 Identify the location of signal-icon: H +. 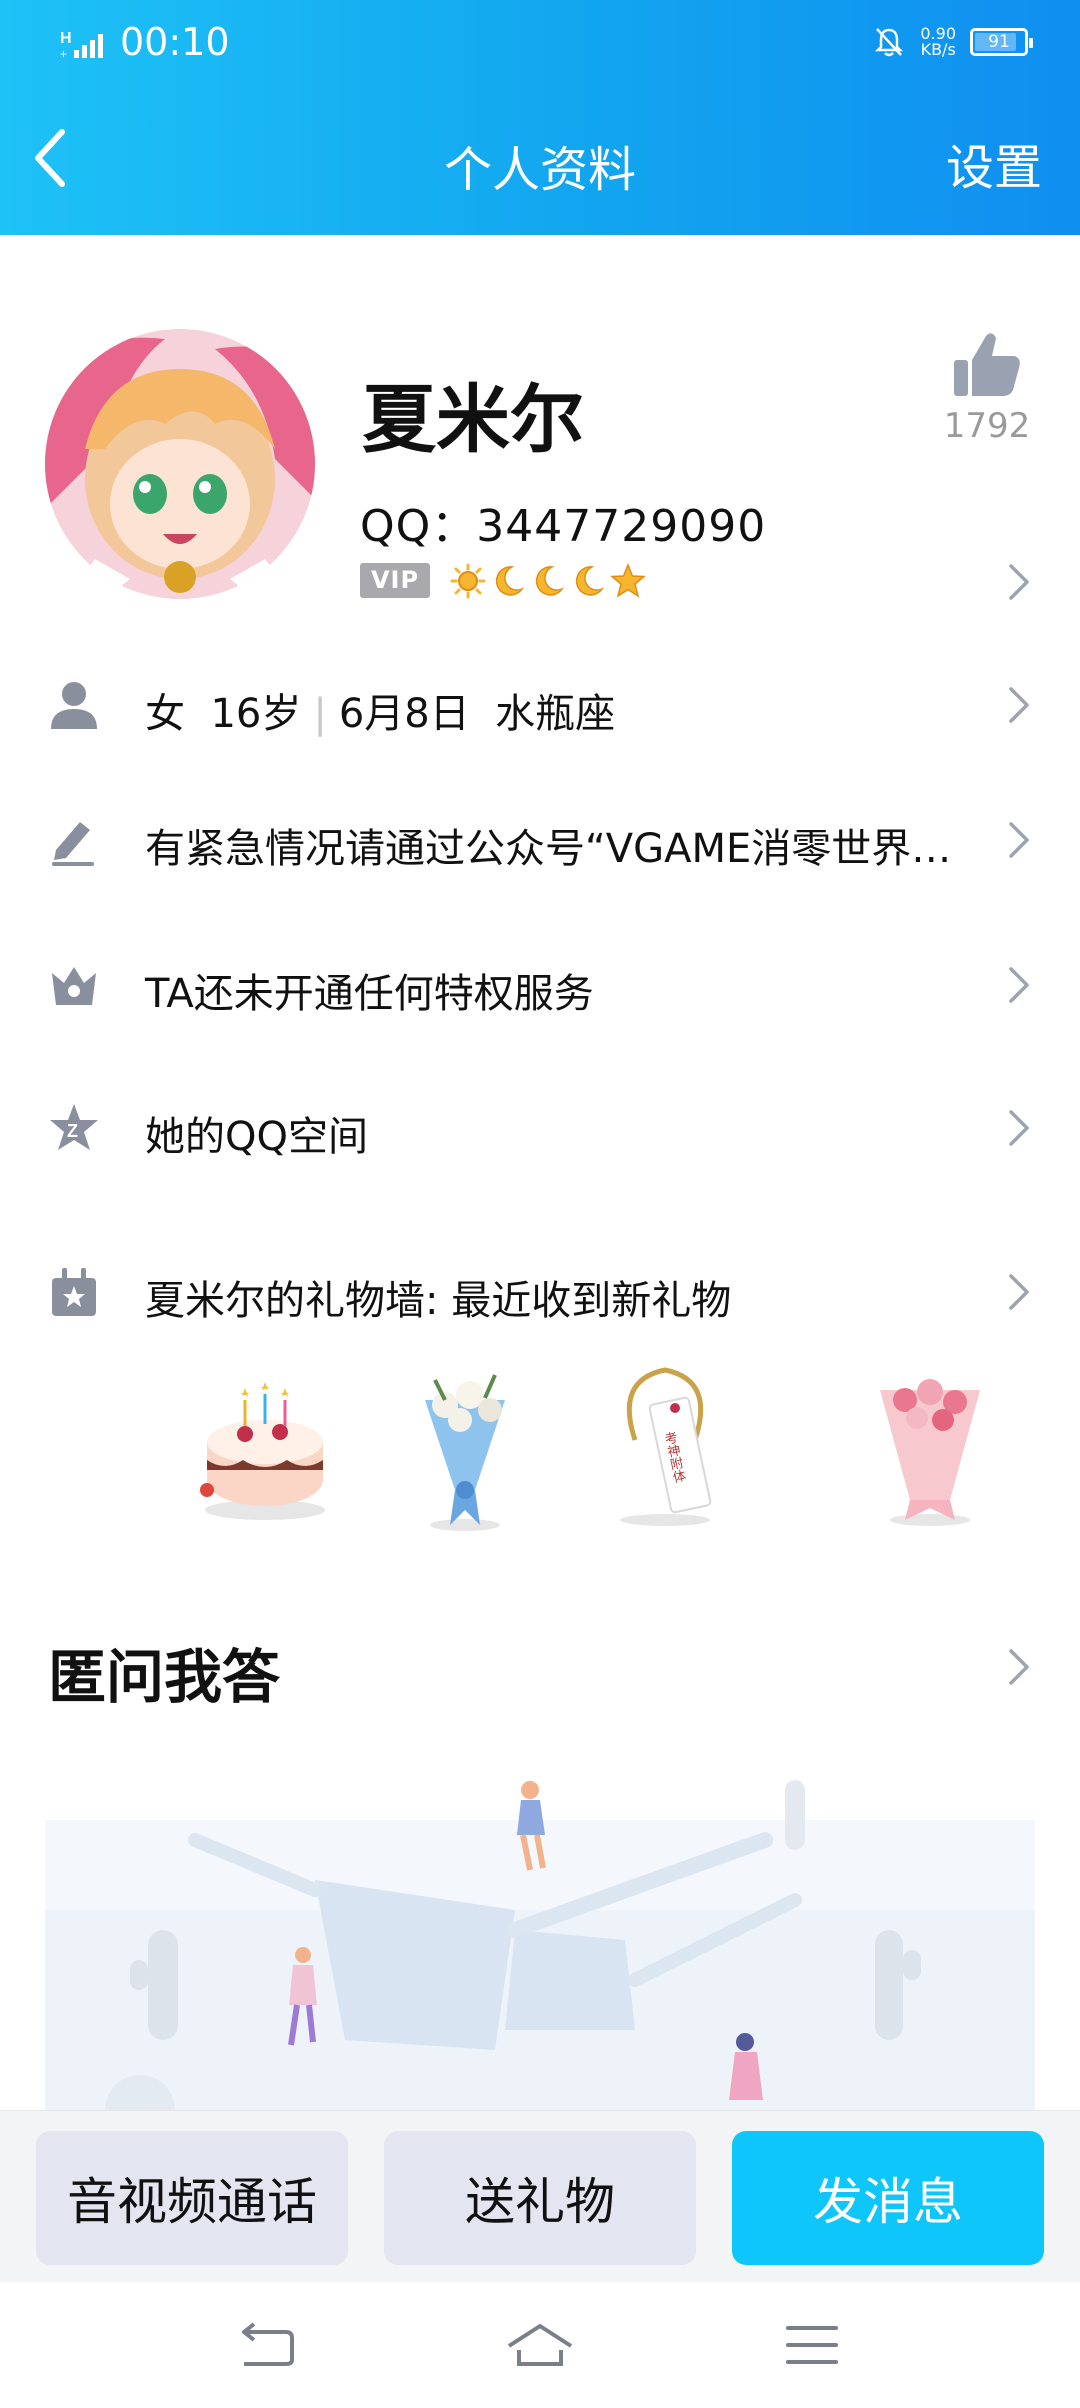
(81, 45).